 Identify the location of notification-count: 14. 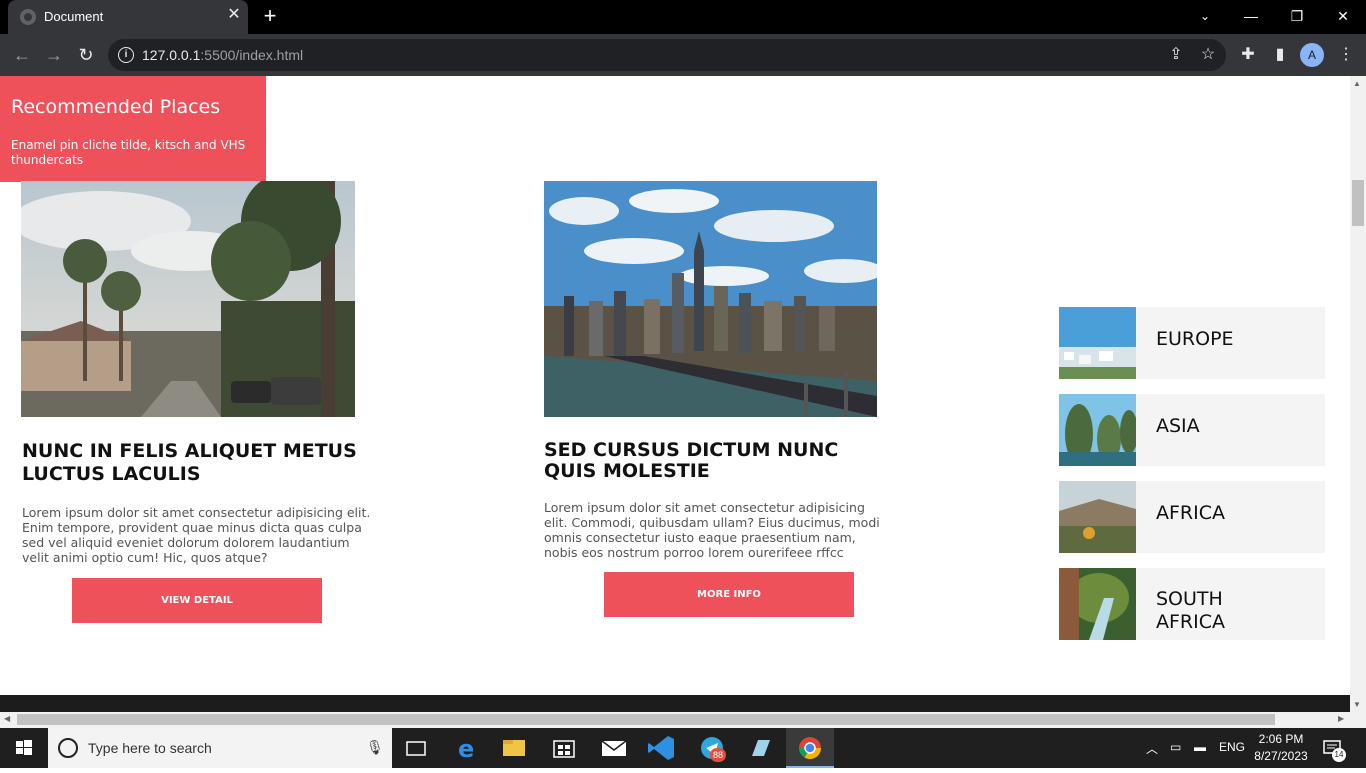
(1339, 755).